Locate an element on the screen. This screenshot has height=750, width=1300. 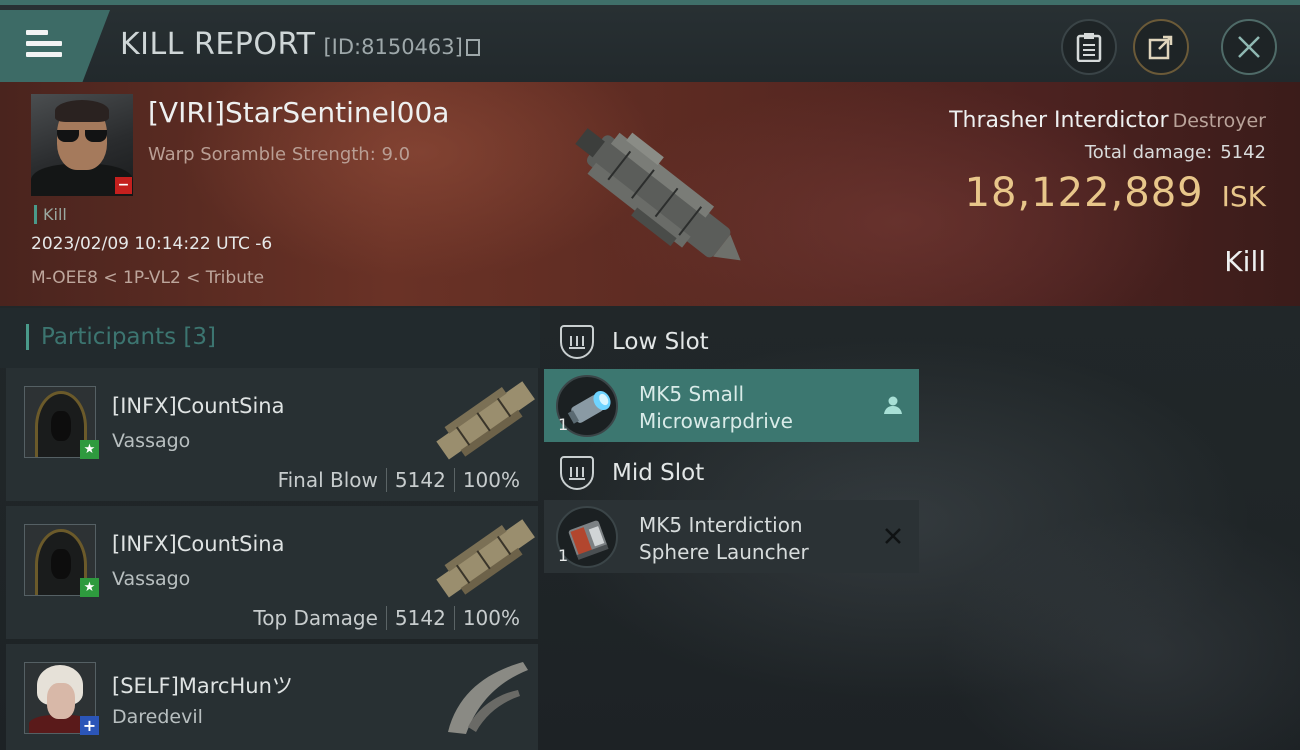
close-icon is located at coordinates (1249, 47).